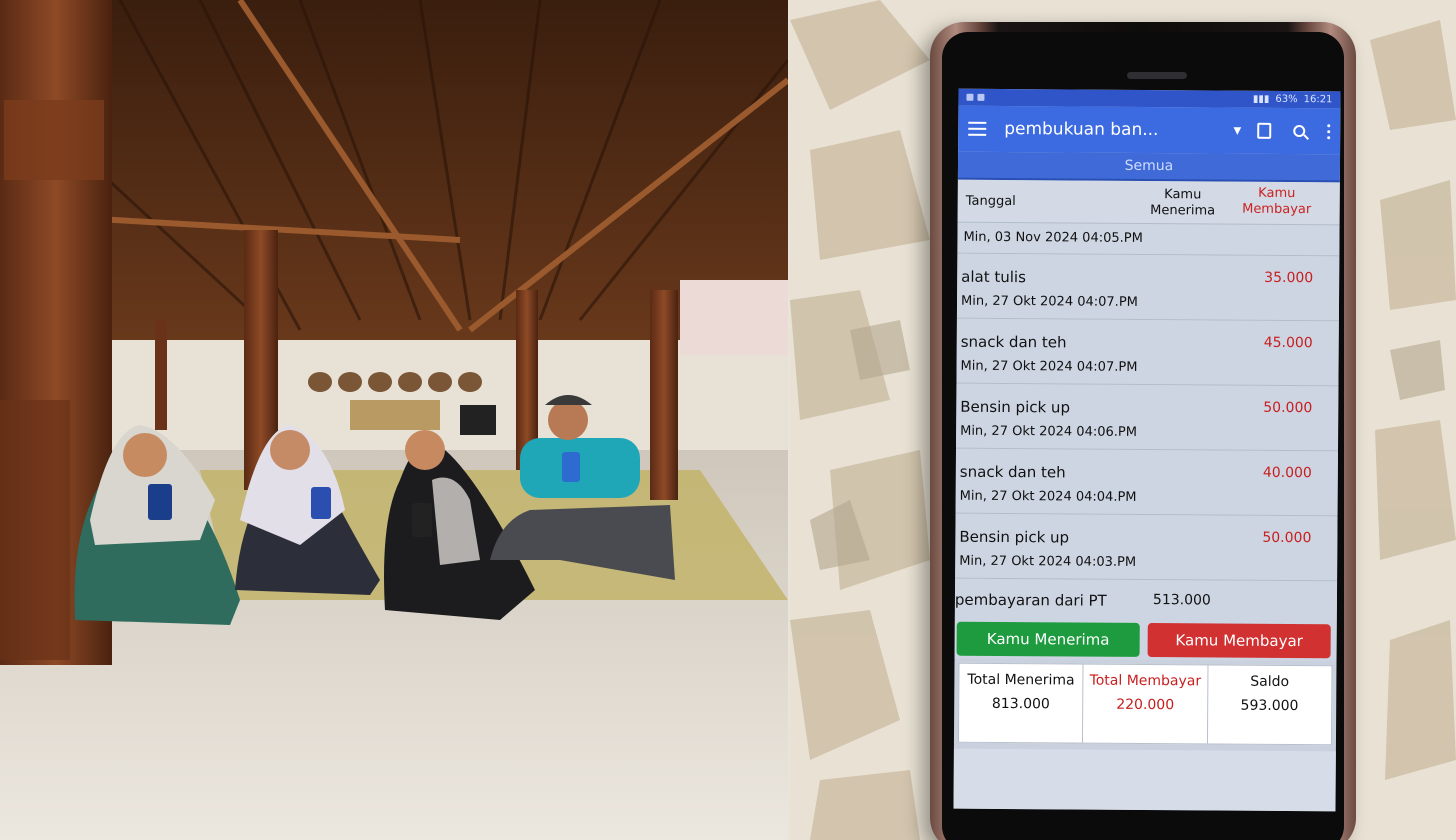 The width and height of the screenshot is (1456, 840). I want to click on search-icon, so click(1299, 131).